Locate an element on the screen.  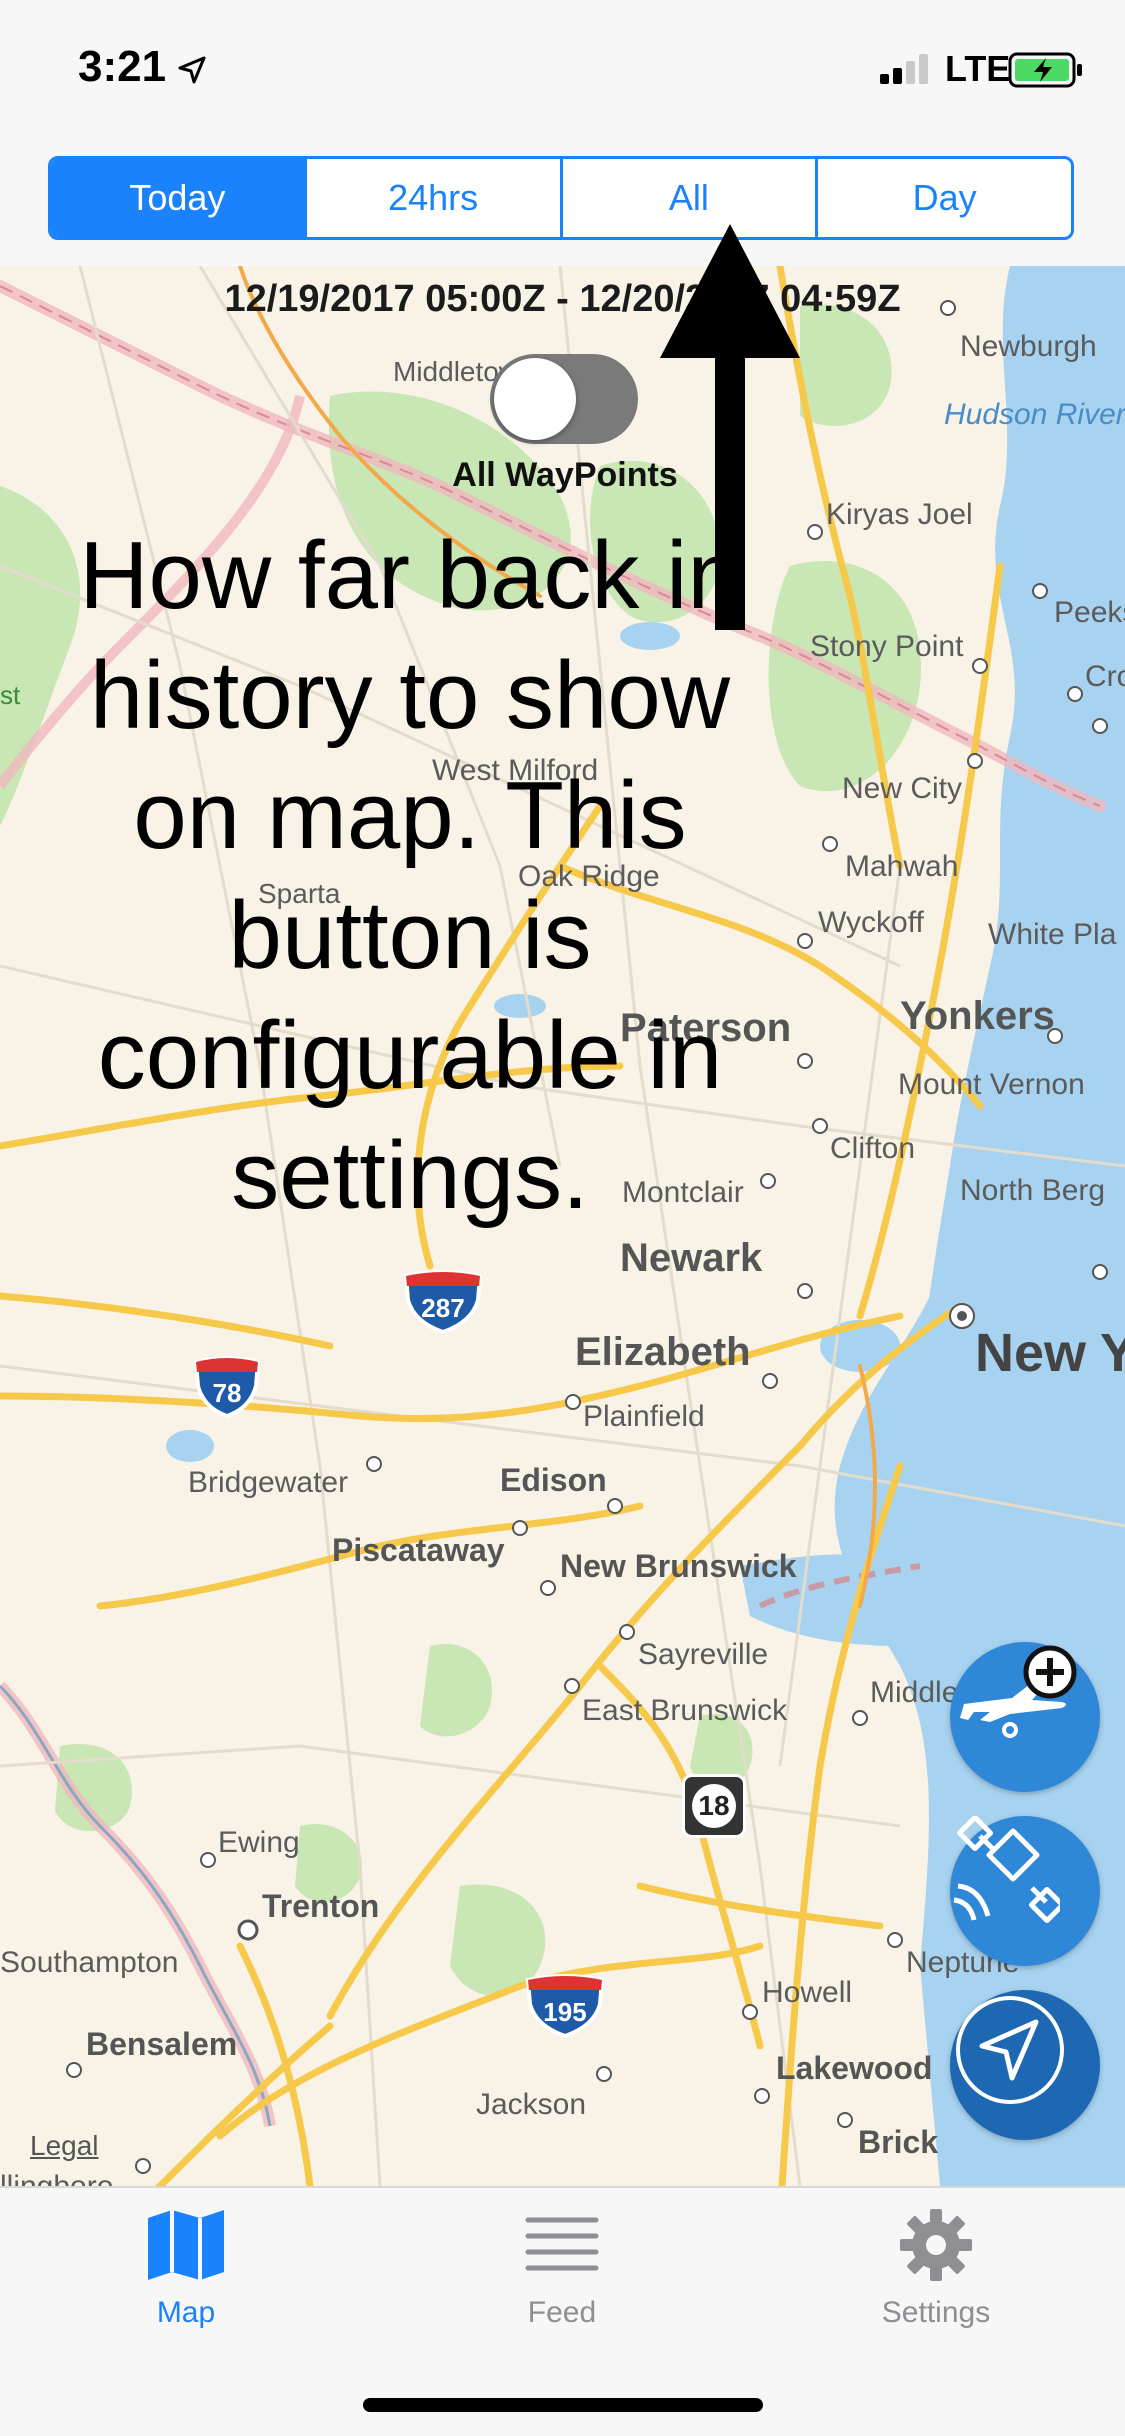
place-label: Yonkers is located at coordinates (977, 1016).